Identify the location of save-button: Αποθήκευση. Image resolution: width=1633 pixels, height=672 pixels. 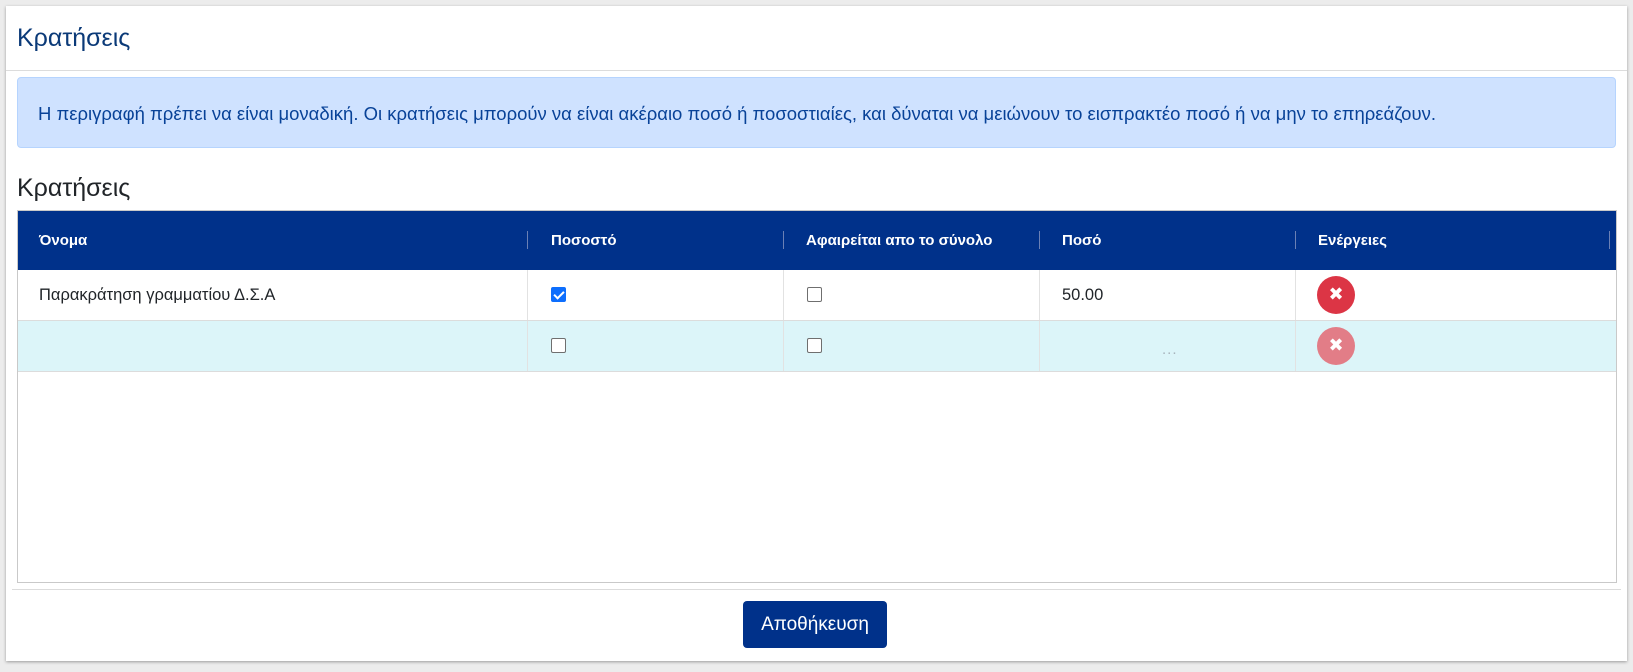
(815, 624).